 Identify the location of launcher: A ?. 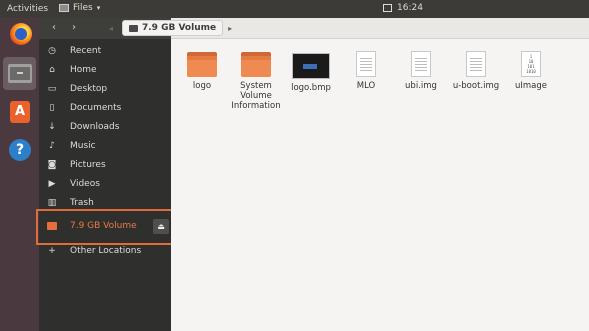
(19, 174).